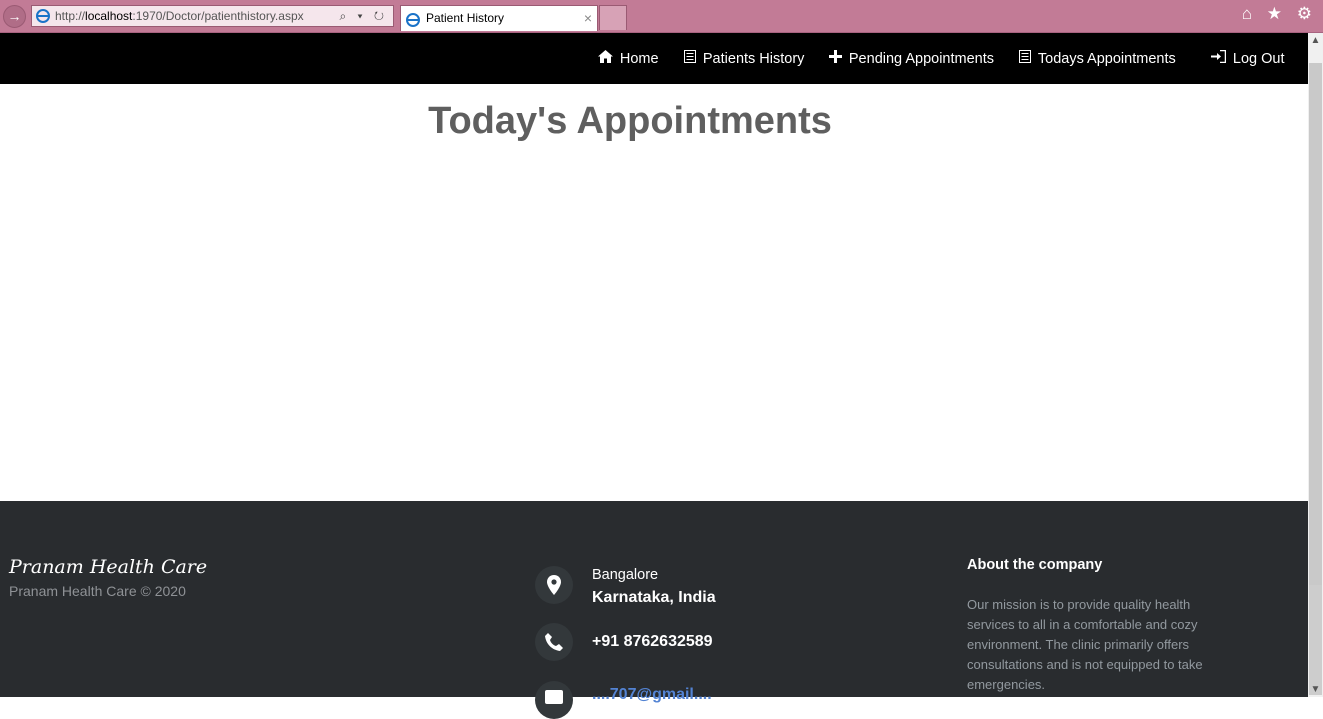 This screenshot has height=719, width=1323. Describe the element at coordinates (921, 59) in the screenshot. I see `nav-pending-appointments-label: Pending Appointments` at that location.